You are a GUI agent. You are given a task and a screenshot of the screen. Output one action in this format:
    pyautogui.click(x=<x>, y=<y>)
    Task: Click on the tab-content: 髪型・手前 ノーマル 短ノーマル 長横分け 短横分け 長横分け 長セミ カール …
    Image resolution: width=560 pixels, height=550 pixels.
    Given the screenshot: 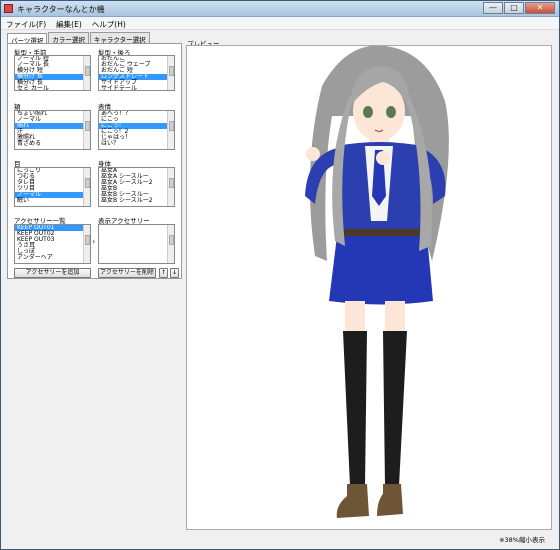 What is the action you would take?
    pyautogui.click(x=94, y=161)
    